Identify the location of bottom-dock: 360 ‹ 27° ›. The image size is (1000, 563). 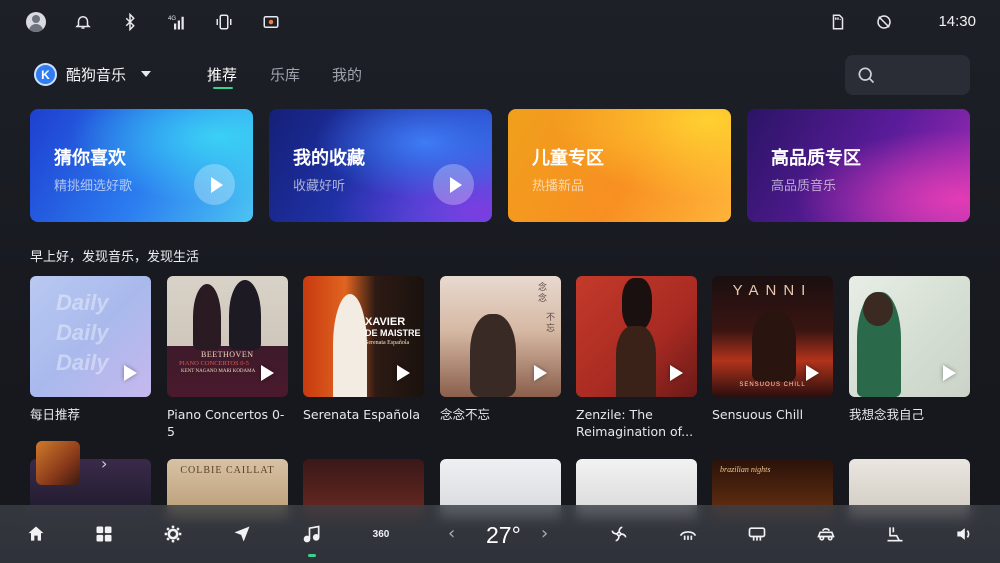
(500, 534).